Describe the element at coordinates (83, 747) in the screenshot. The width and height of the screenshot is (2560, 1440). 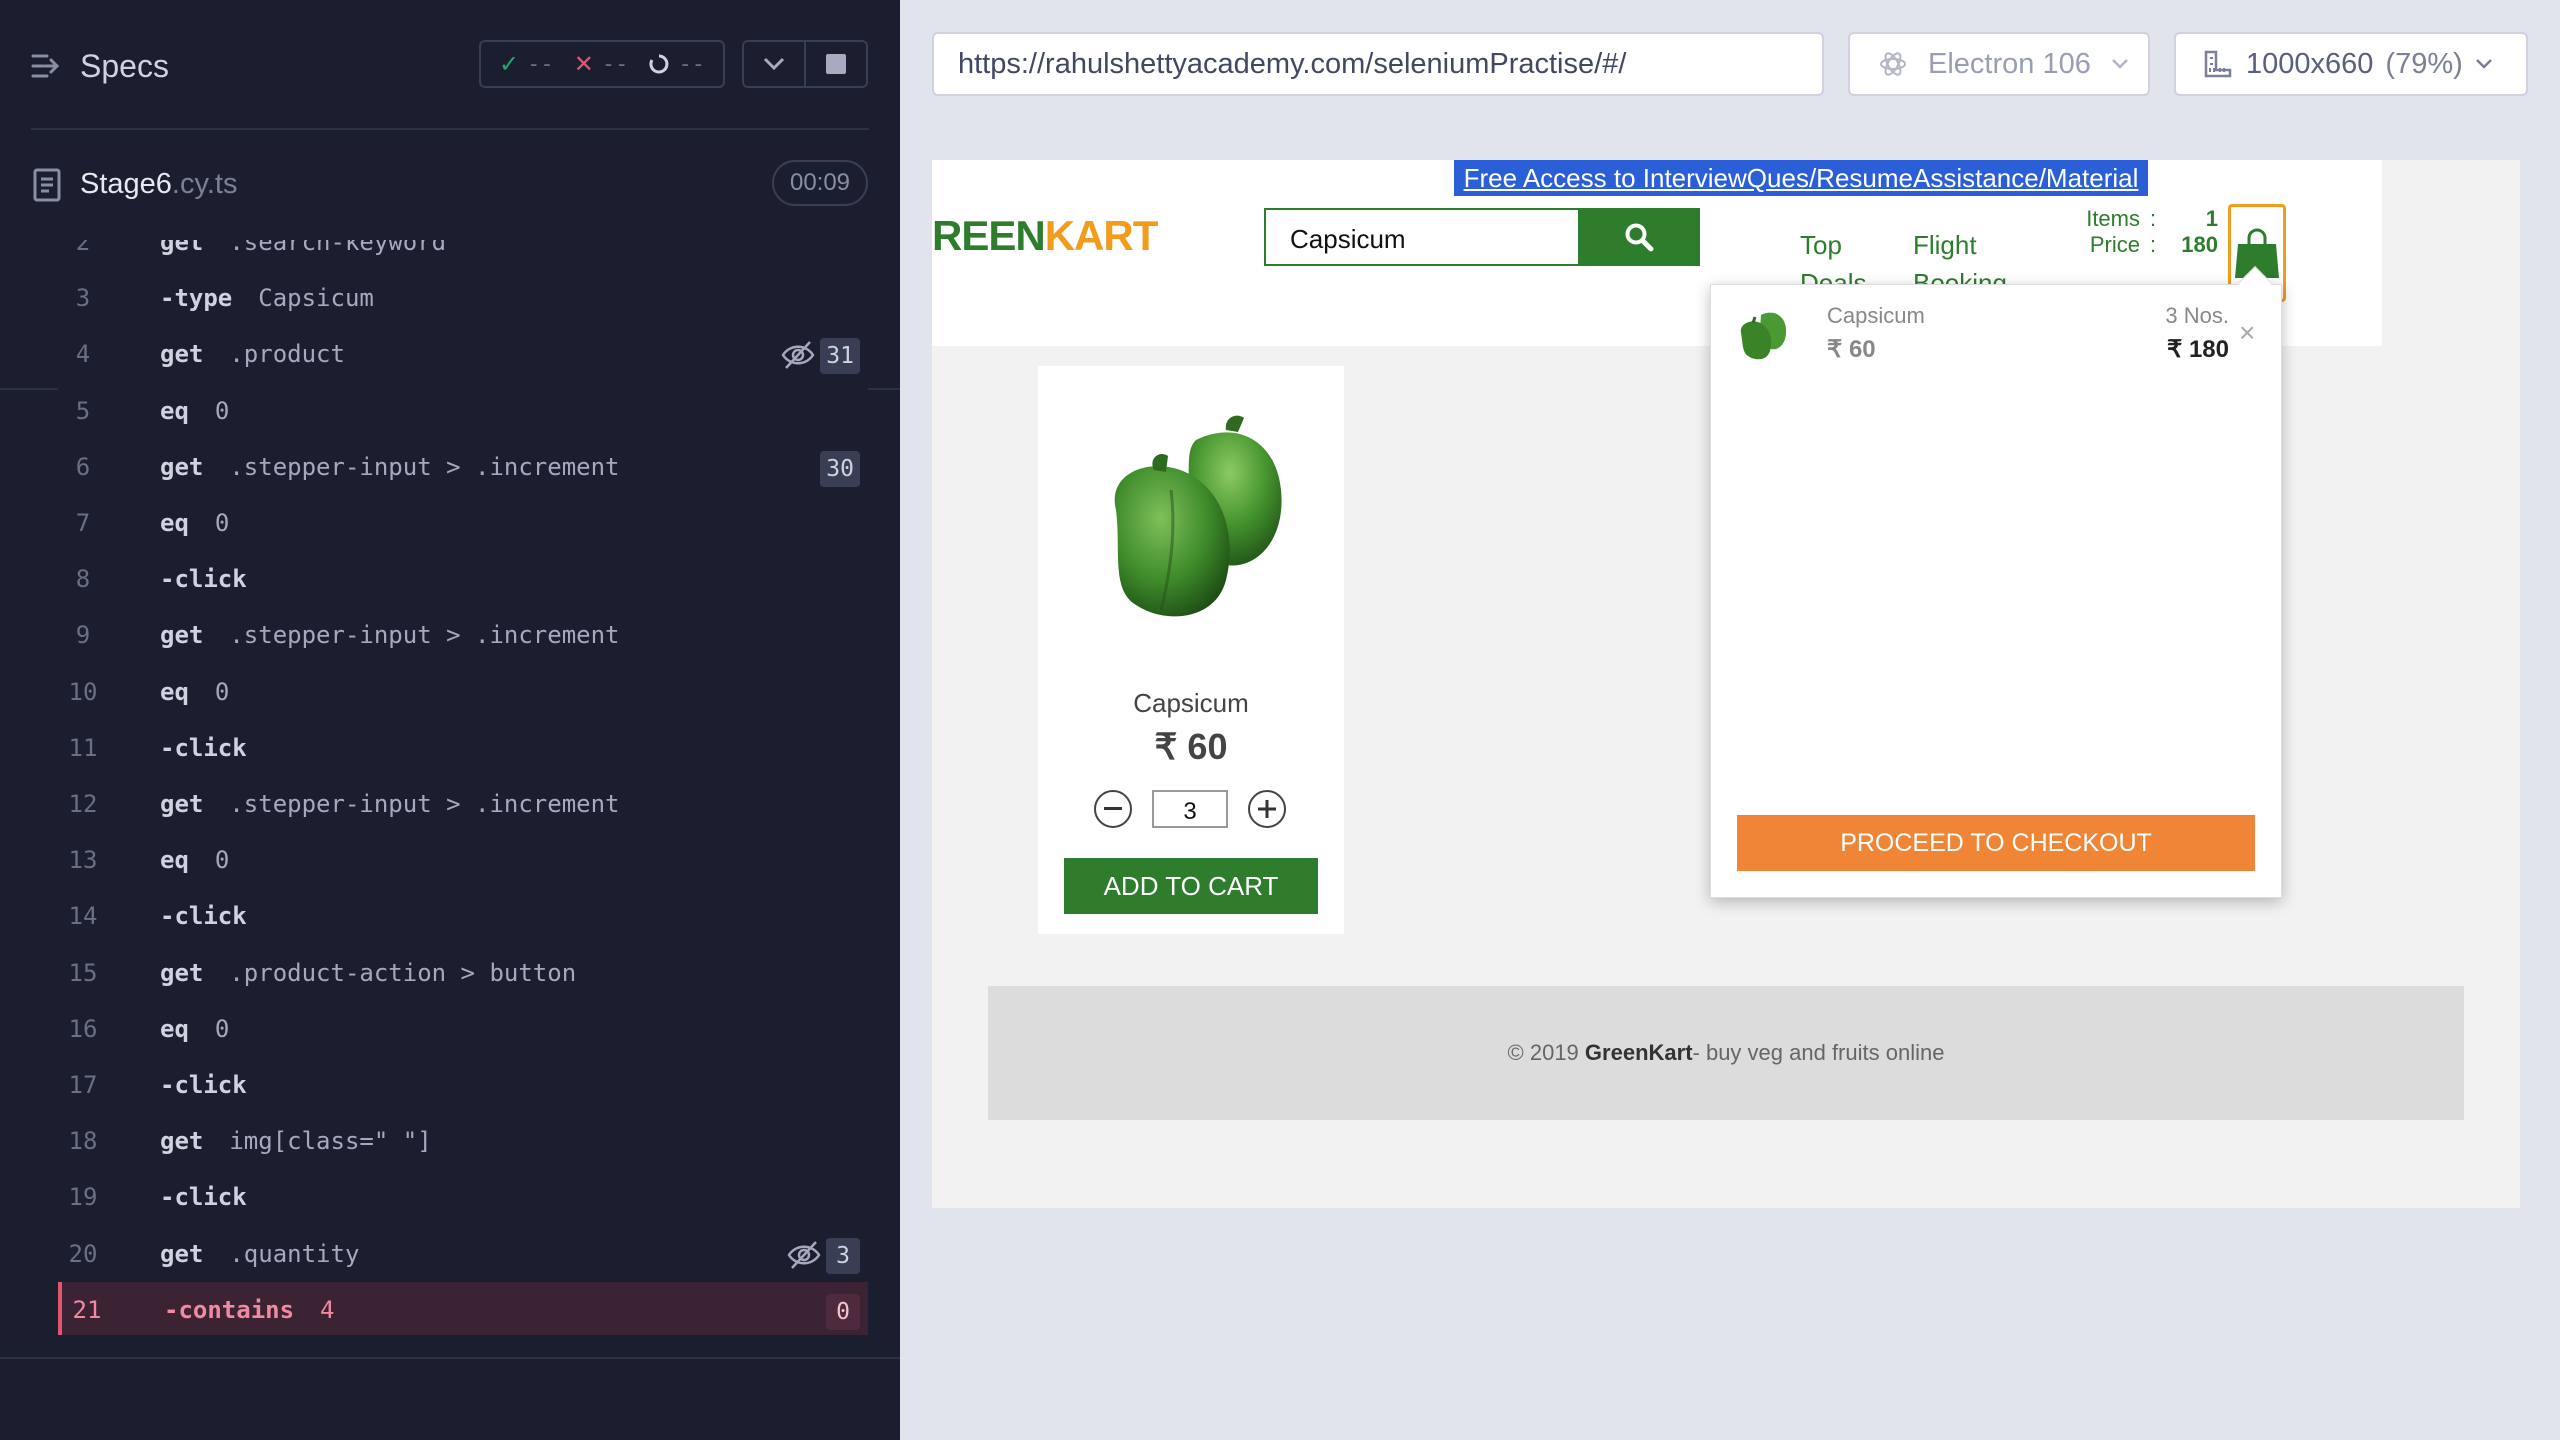
I see `command-number: 11` at that location.